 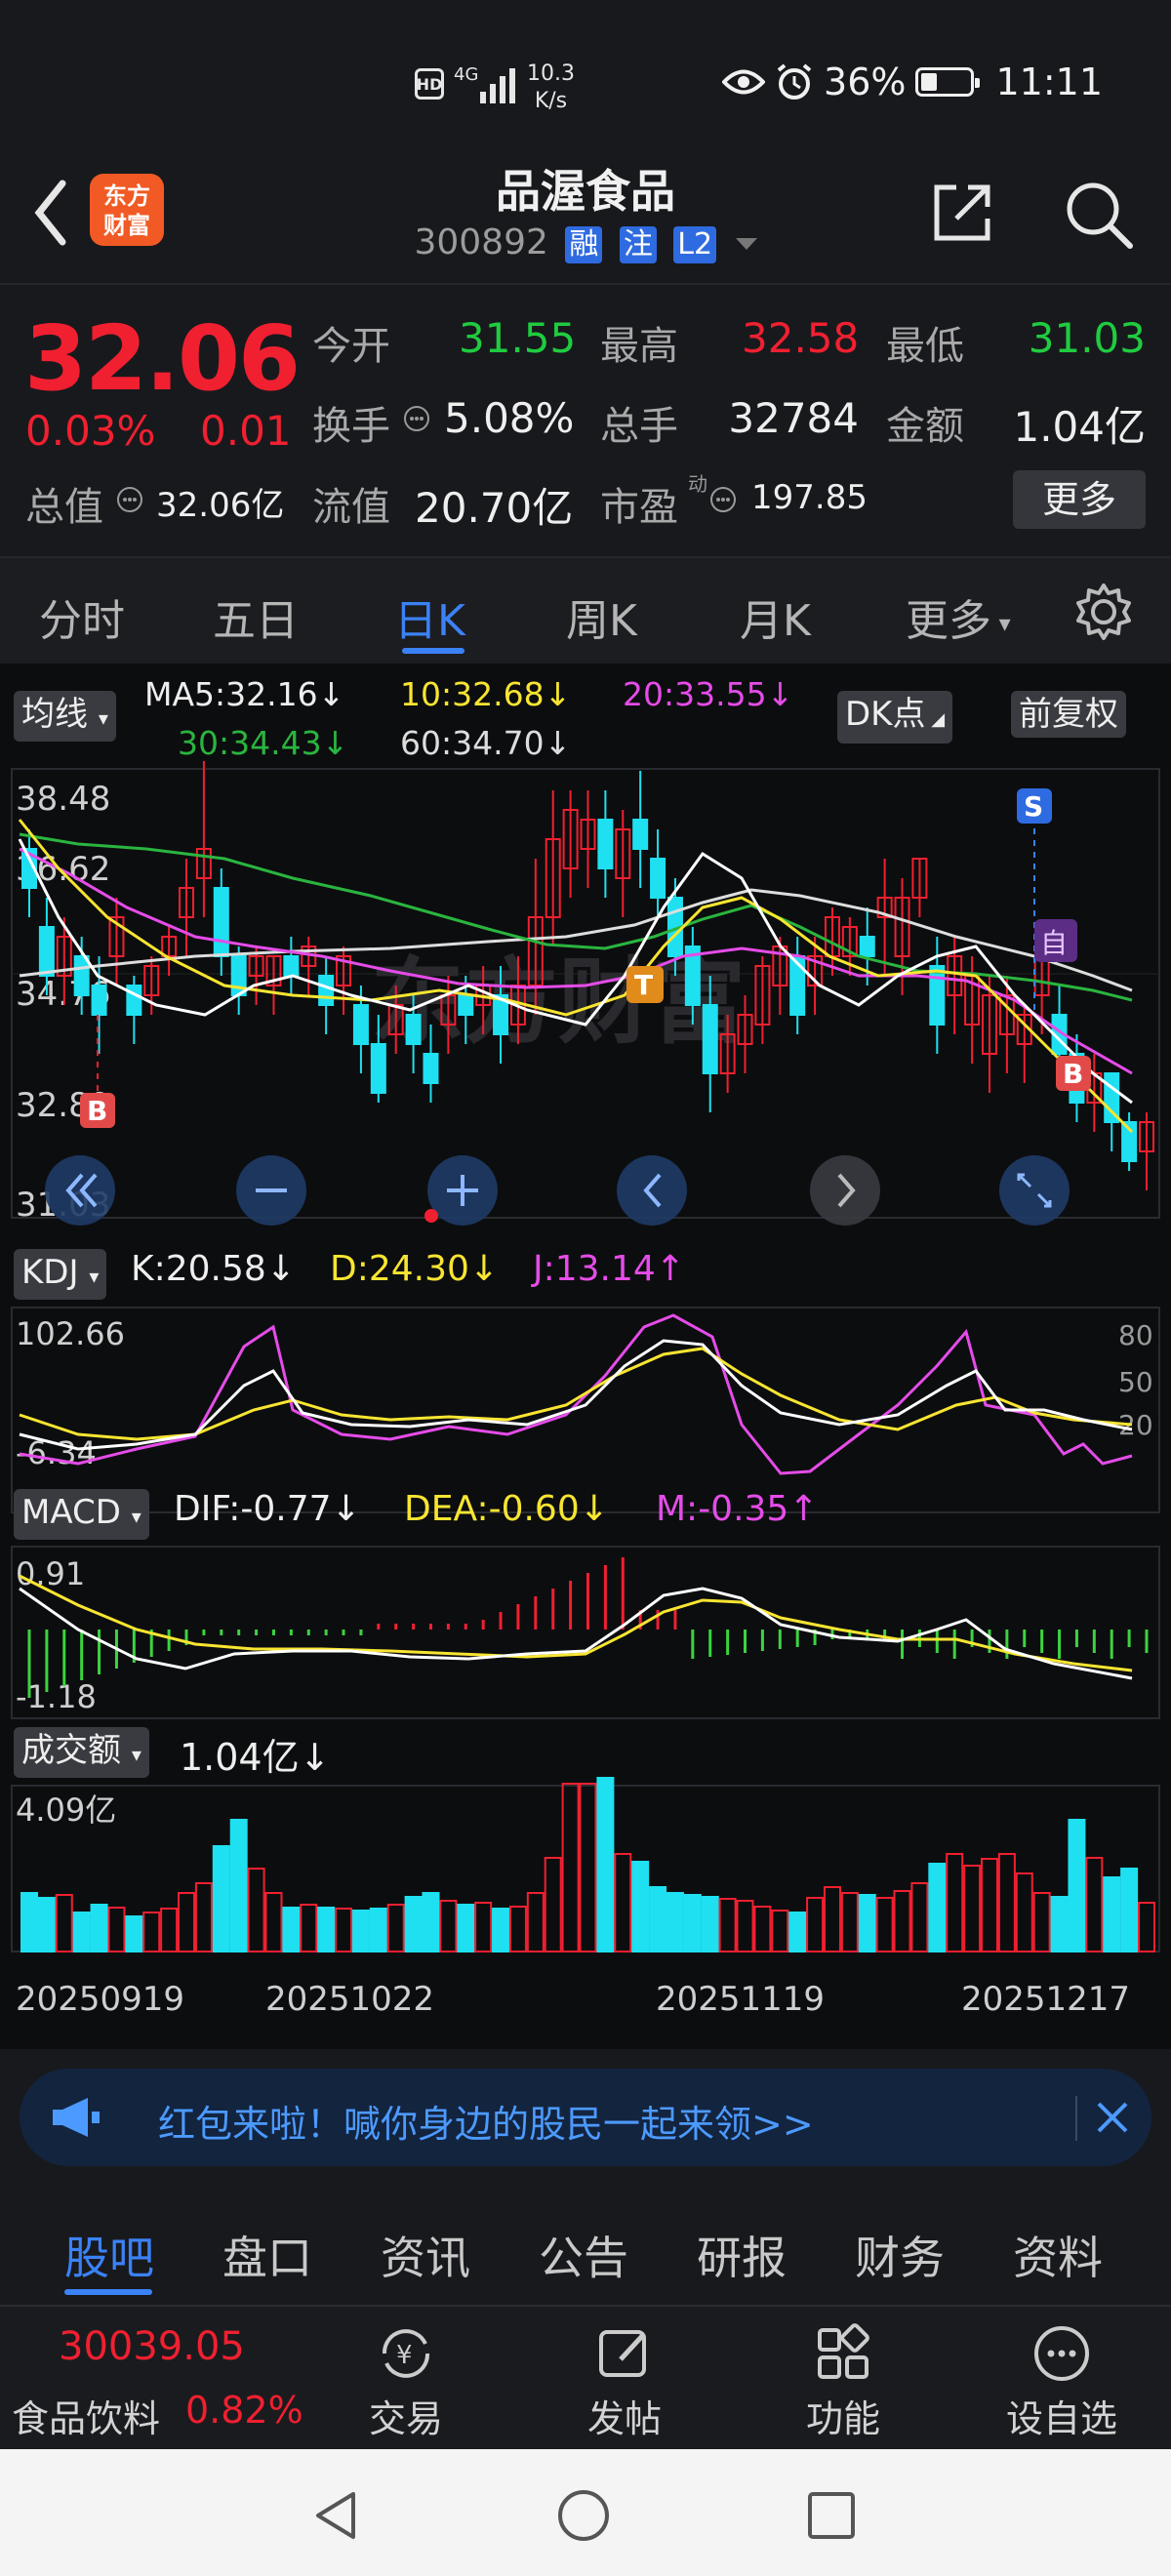 What do you see at coordinates (744, 82) in the screenshot?
I see `eye-icon` at bounding box center [744, 82].